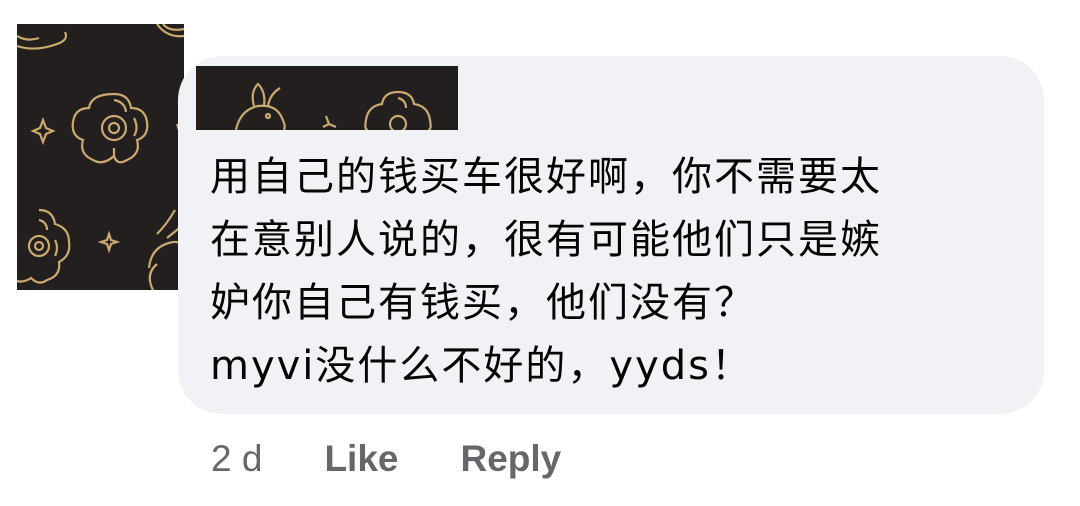 Image resolution: width=1080 pixels, height=506 pixels. I want to click on comment-line: 妒你自己有钱买，他们没有？, so click(483, 303).